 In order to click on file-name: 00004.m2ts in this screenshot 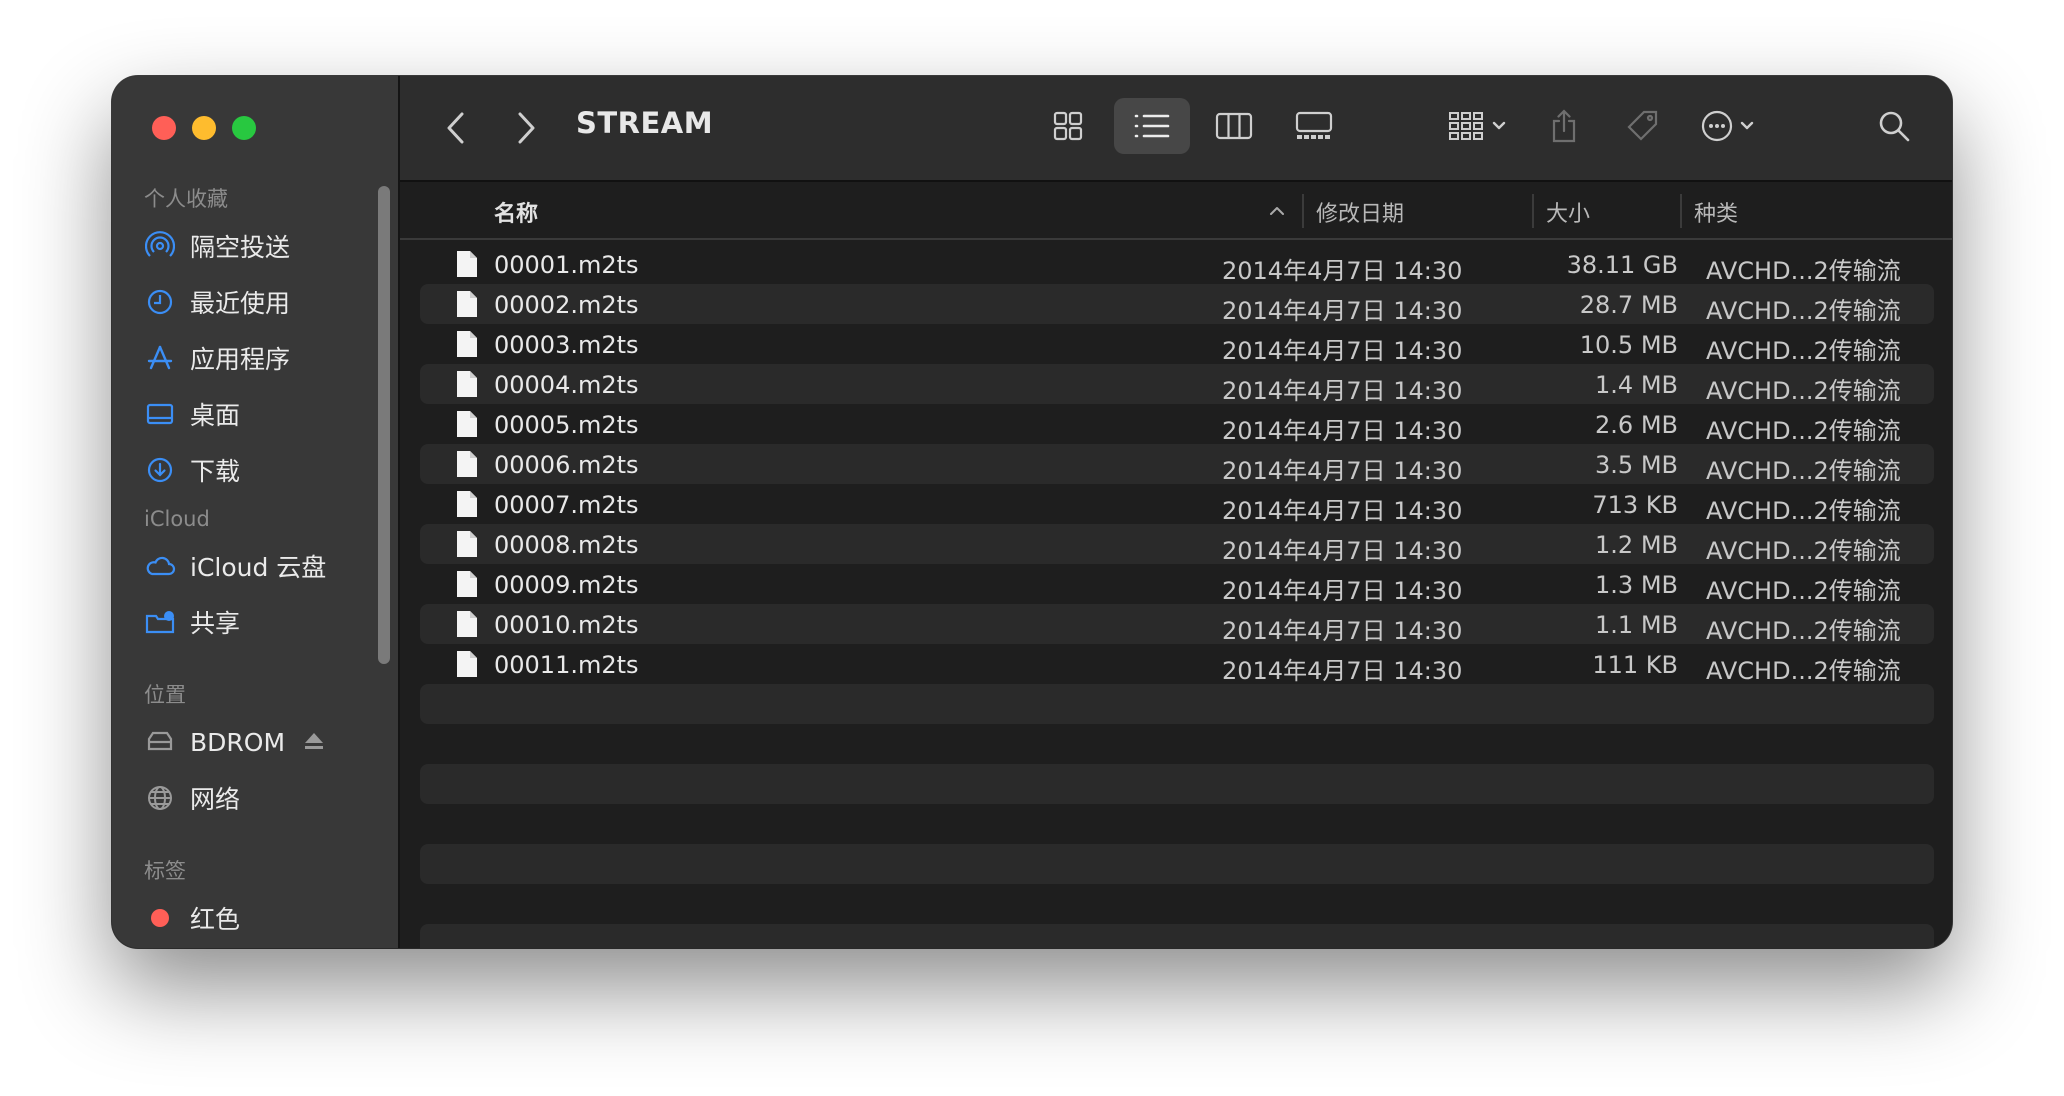, I will do `click(566, 385)`.